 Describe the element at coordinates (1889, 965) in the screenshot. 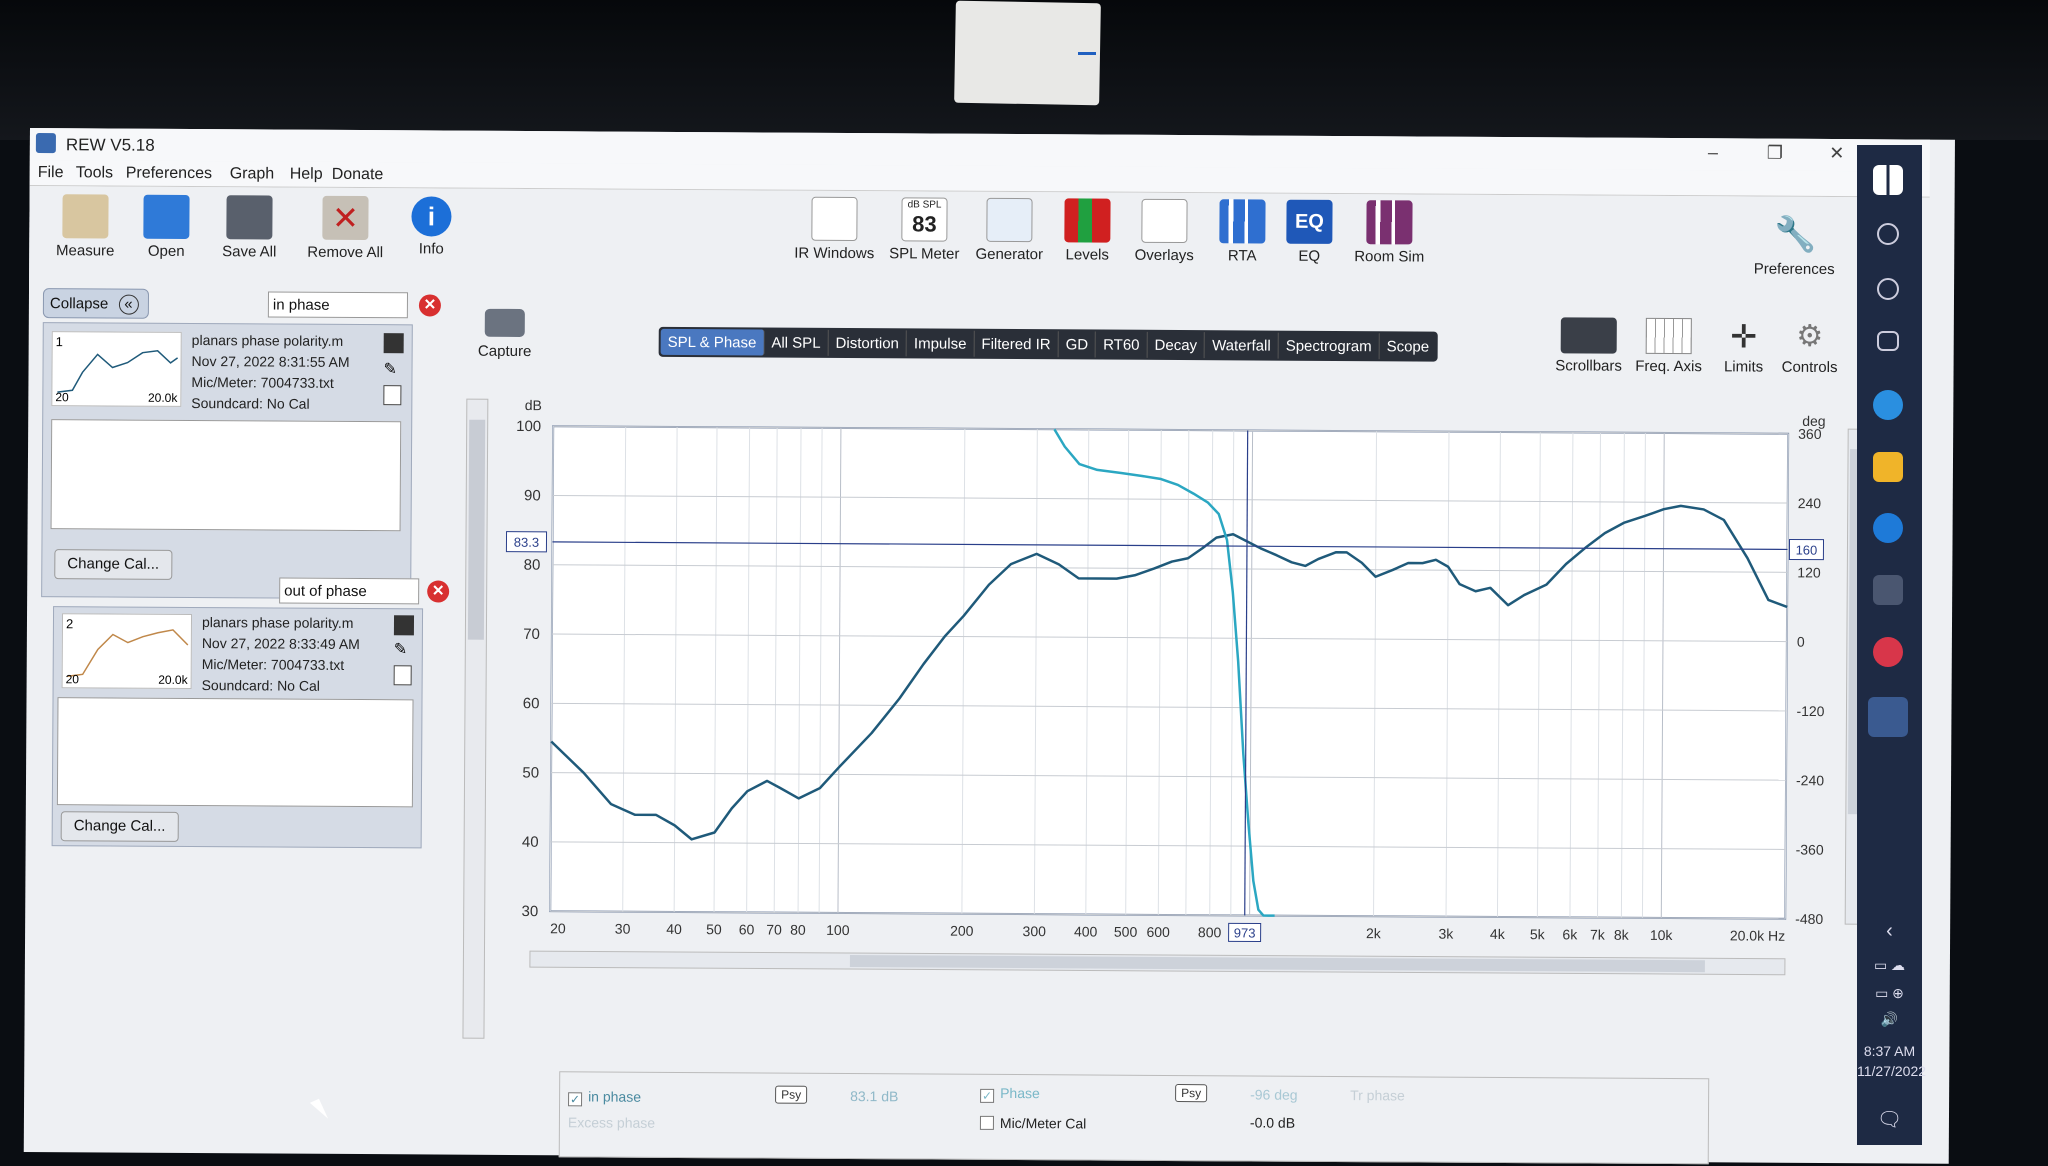

I see `tray-icons: ▭ ☁` at that location.